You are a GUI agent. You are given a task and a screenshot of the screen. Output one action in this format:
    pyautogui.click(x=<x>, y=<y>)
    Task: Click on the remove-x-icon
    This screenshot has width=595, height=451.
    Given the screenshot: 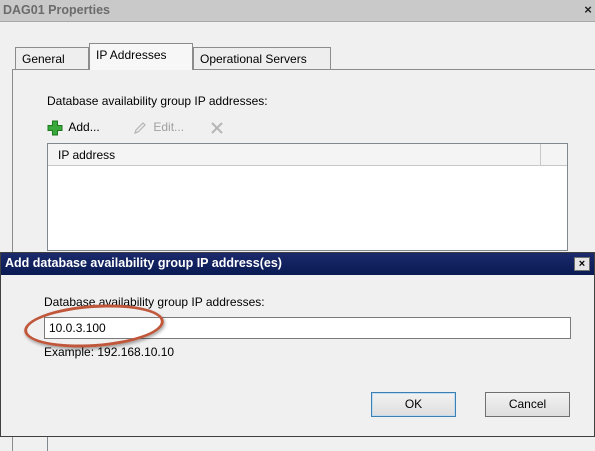 What is the action you would take?
    pyautogui.click(x=217, y=127)
    